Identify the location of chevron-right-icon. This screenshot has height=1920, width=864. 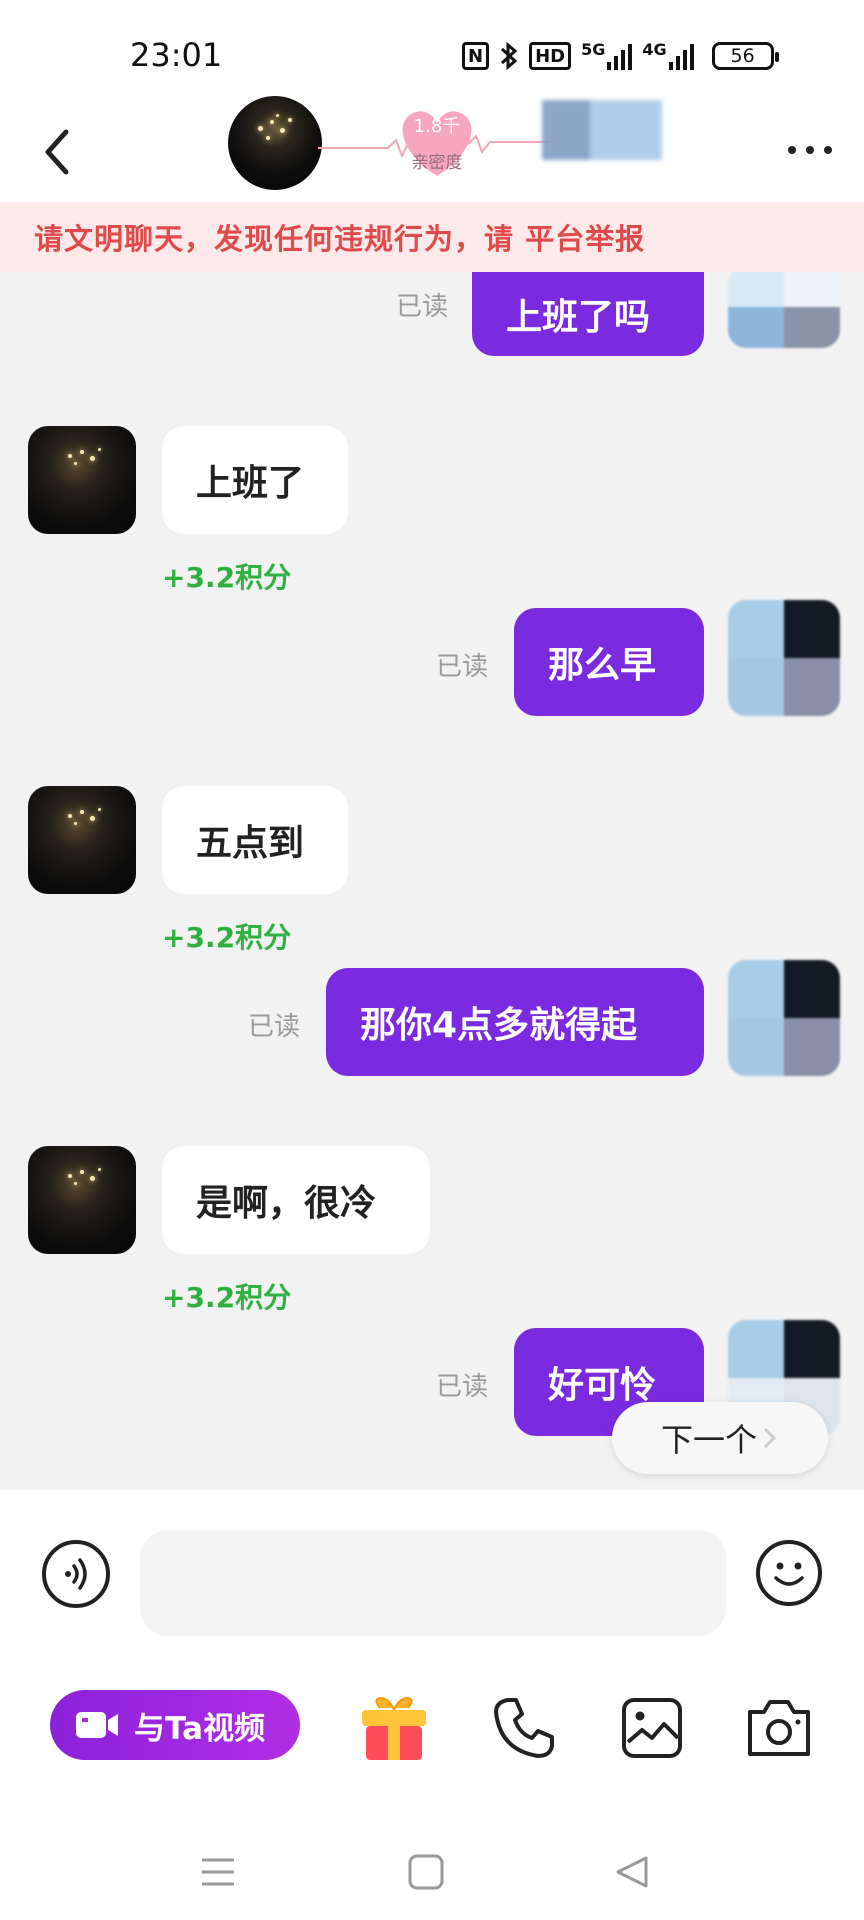
(770, 1438).